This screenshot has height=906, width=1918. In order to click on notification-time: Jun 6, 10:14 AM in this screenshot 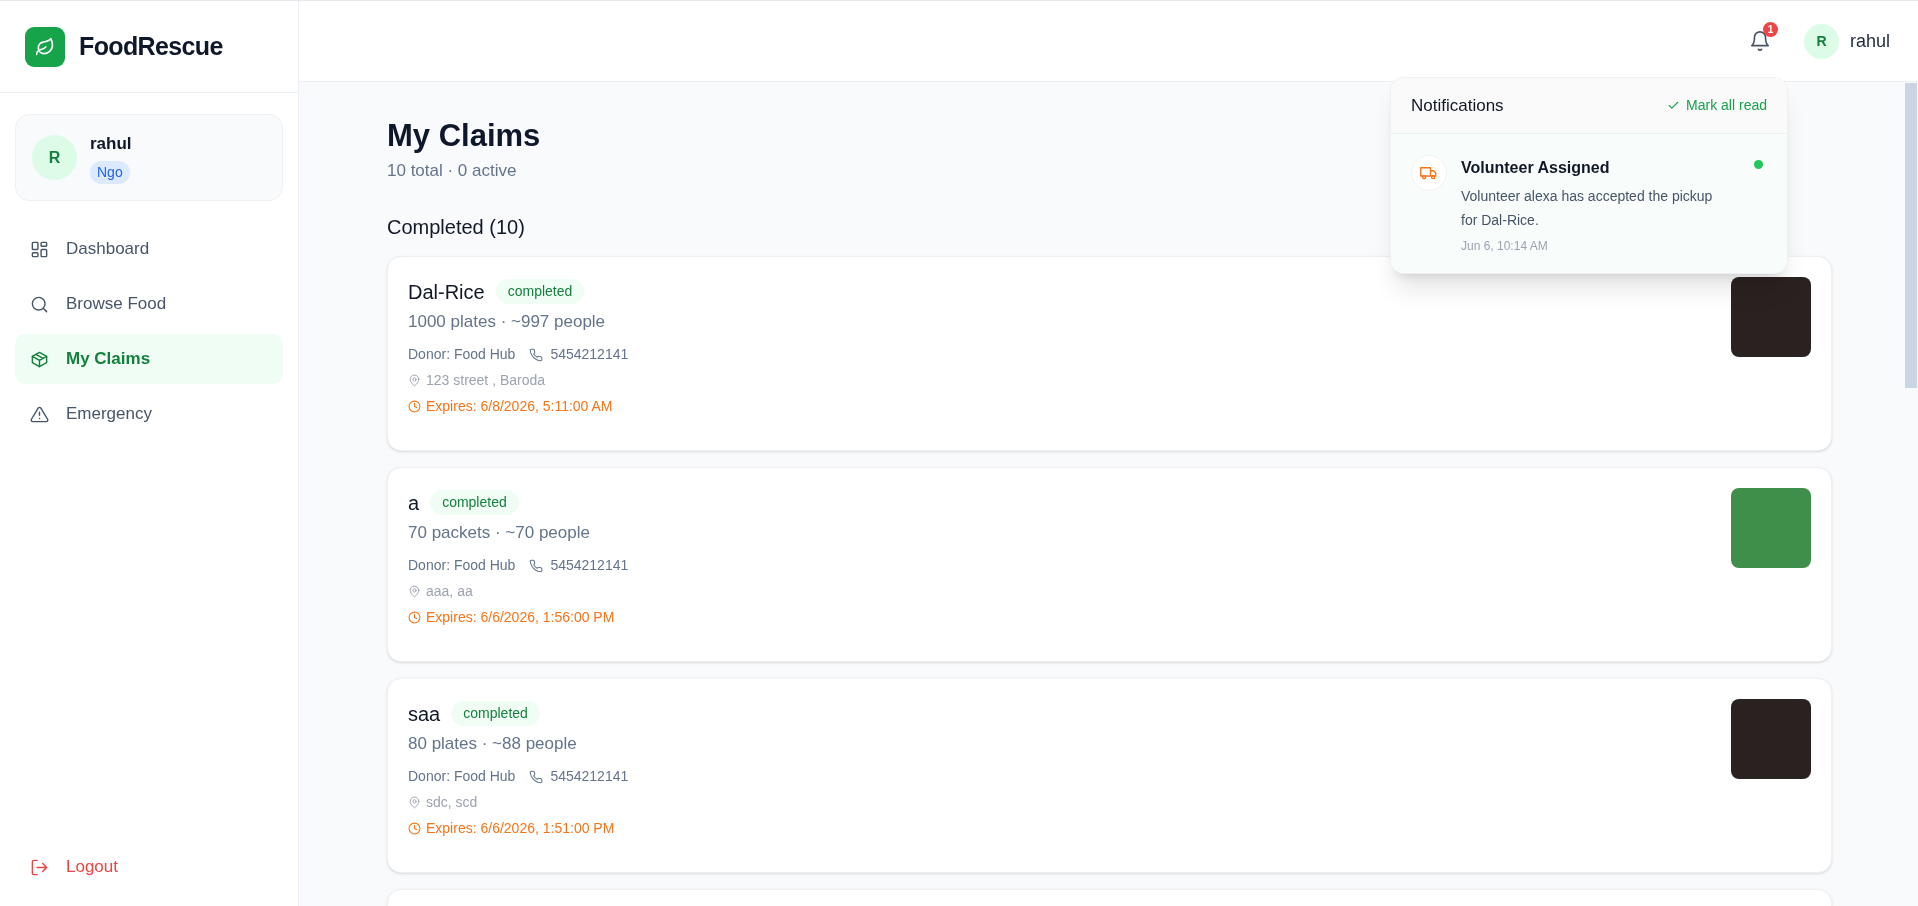, I will do `click(1505, 246)`.